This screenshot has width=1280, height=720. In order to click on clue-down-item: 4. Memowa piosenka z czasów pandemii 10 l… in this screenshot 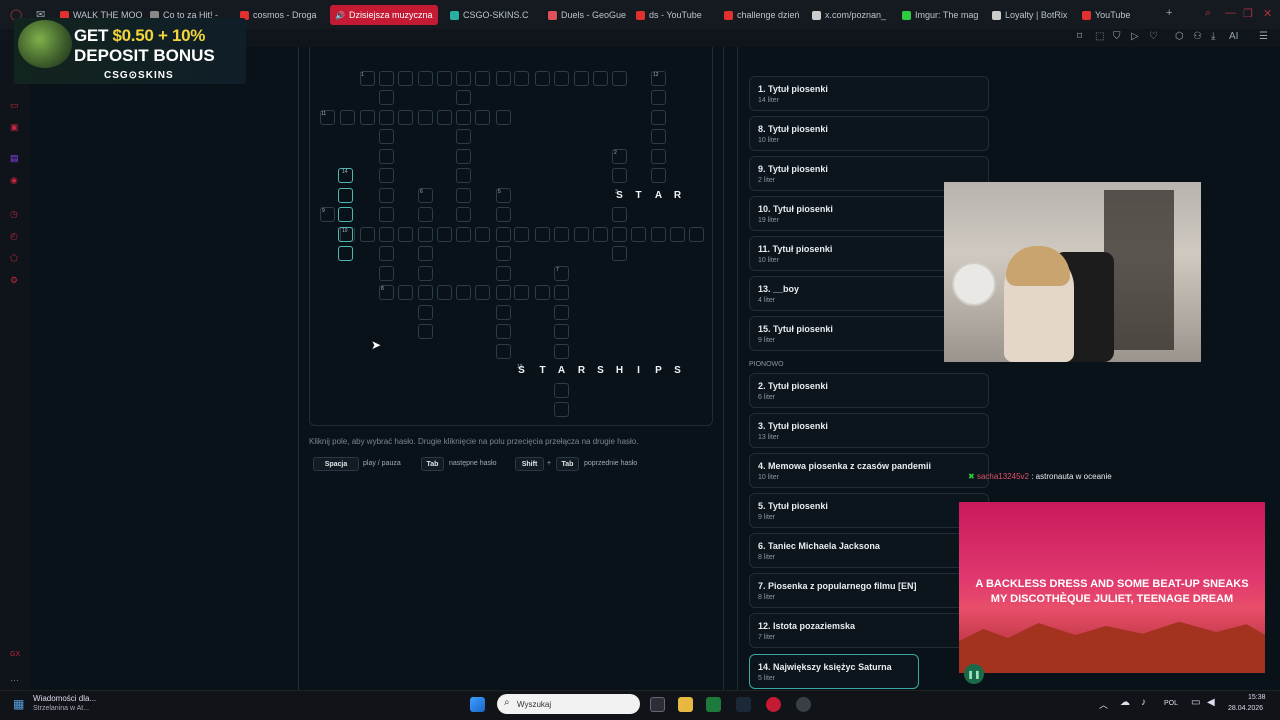, I will do `click(869, 470)`.